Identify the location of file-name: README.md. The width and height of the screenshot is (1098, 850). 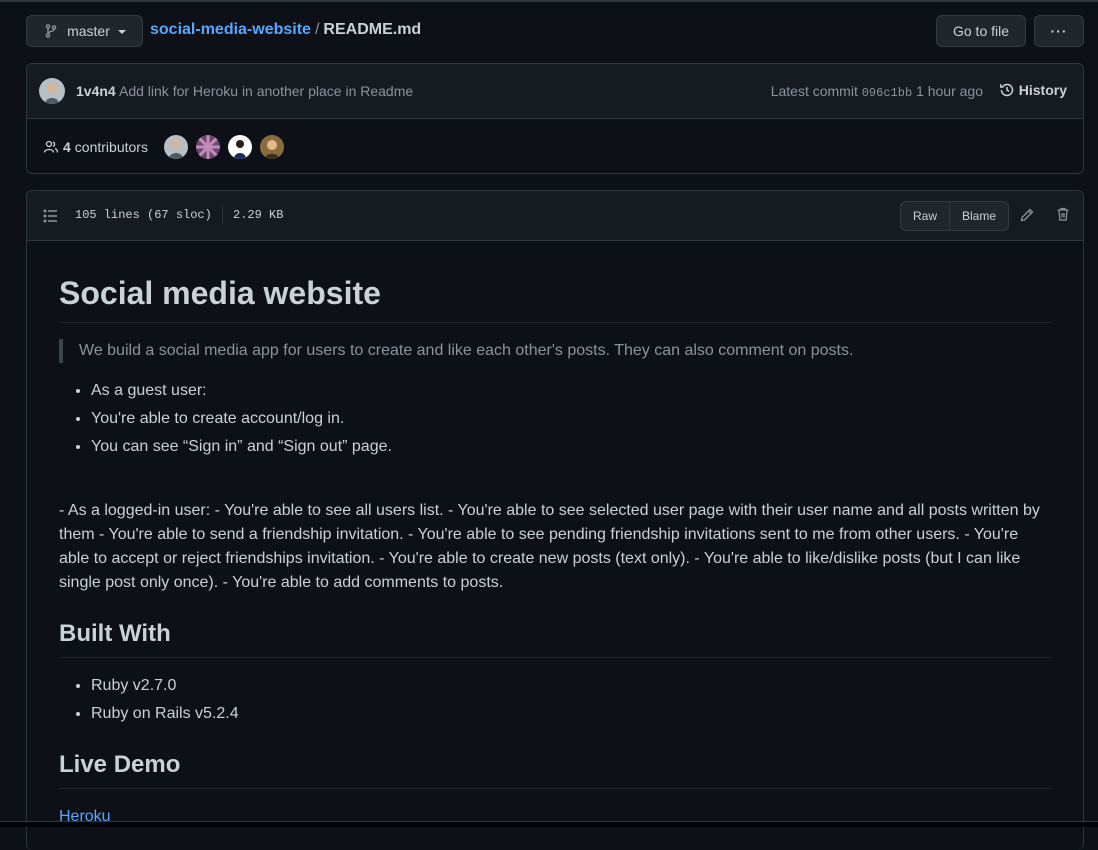
(372, 29).